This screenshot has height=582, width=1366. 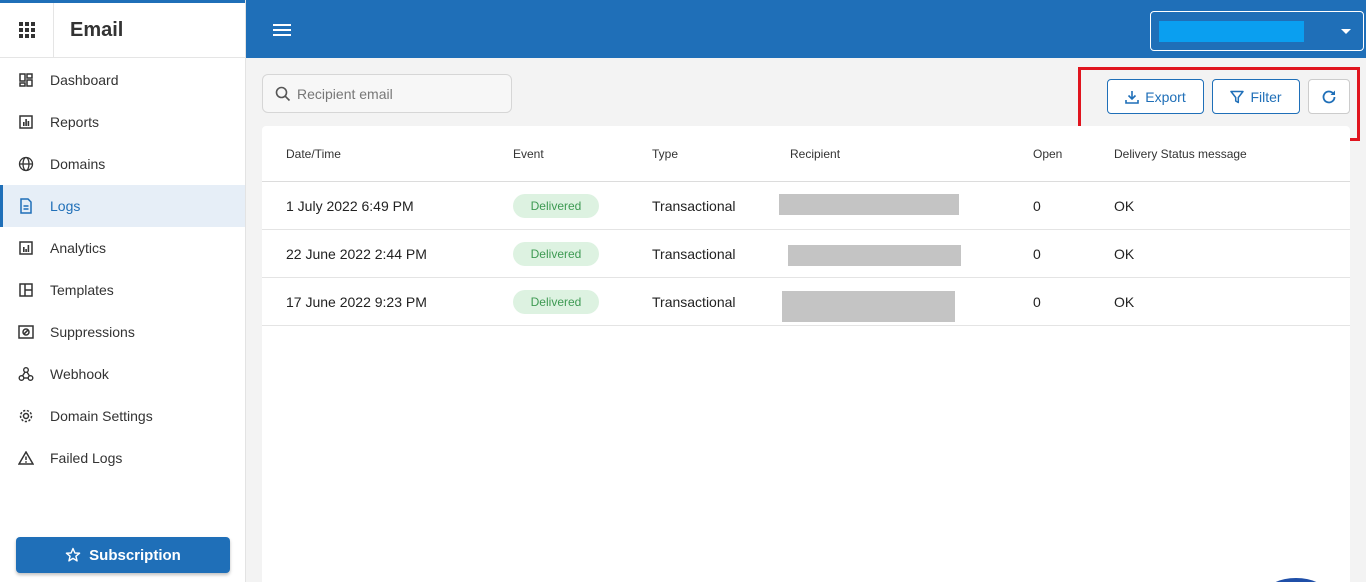 I want to click on sidebar-item-label: Domains, so click(x=78, y=164).